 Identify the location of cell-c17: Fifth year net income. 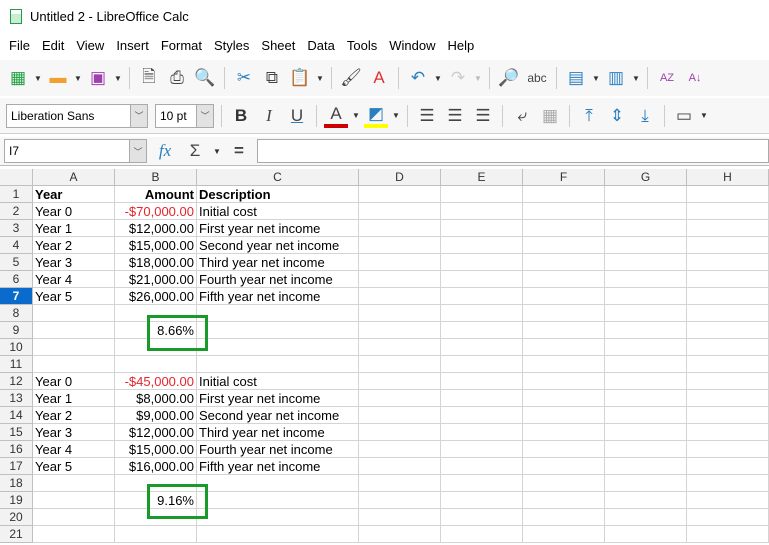
(278, 466).